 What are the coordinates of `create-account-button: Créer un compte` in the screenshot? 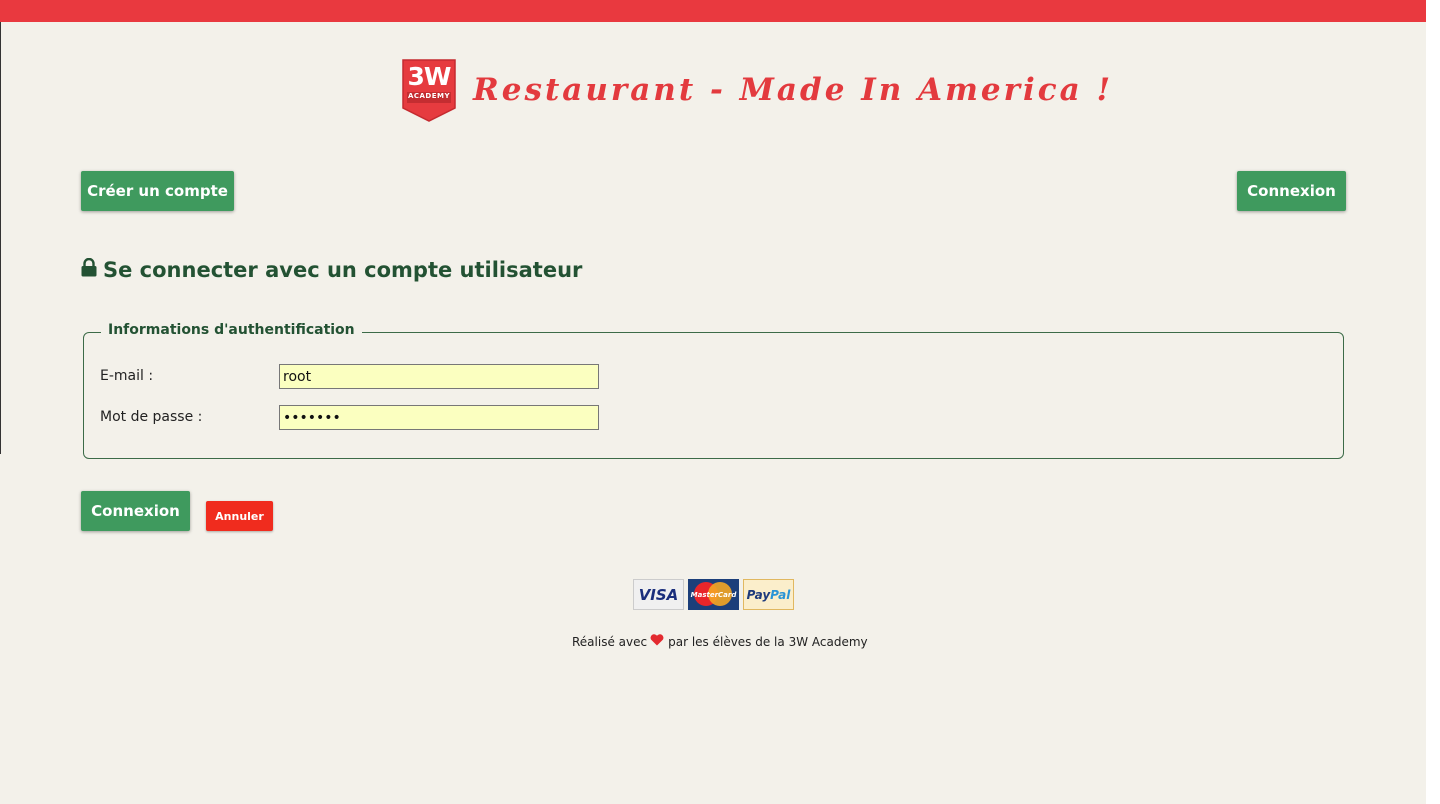 It's located at (157, 191).